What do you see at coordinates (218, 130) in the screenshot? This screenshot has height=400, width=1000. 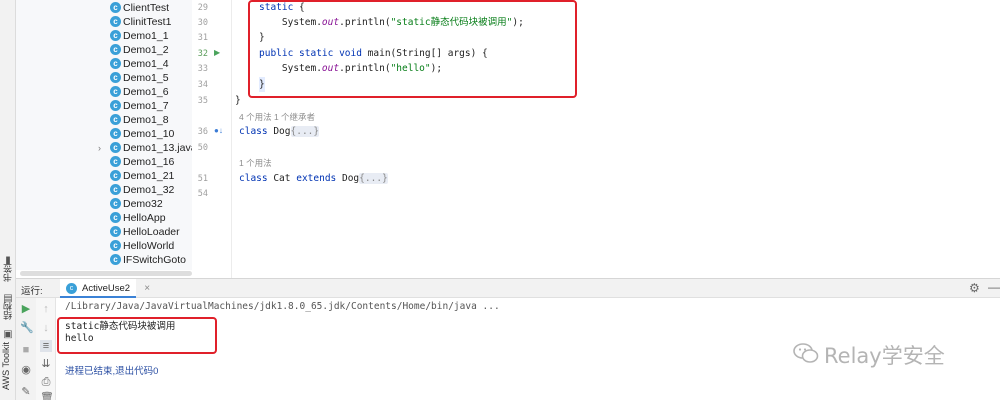 I see `implemented-gutter-icon: ●↓` at bounding box center [218, 130].